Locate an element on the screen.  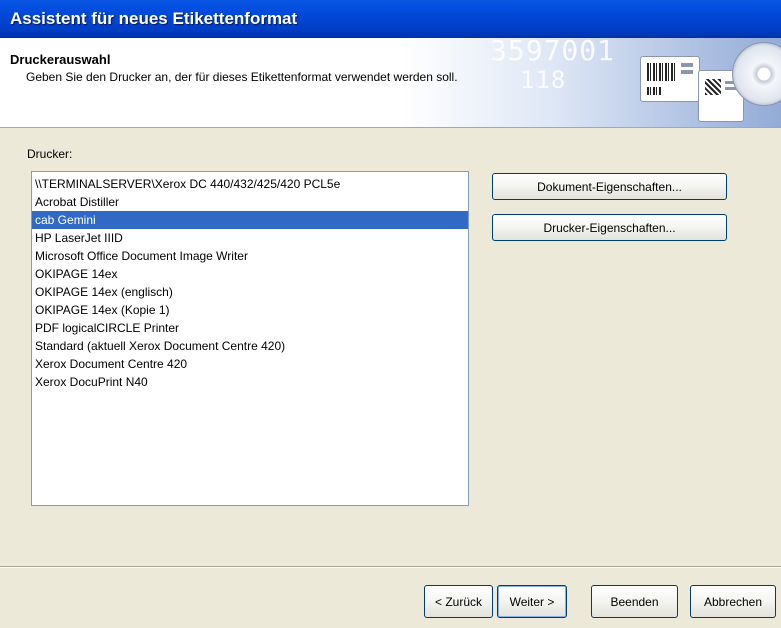
finish-button: Beenden is located at coordinates (634, 601).